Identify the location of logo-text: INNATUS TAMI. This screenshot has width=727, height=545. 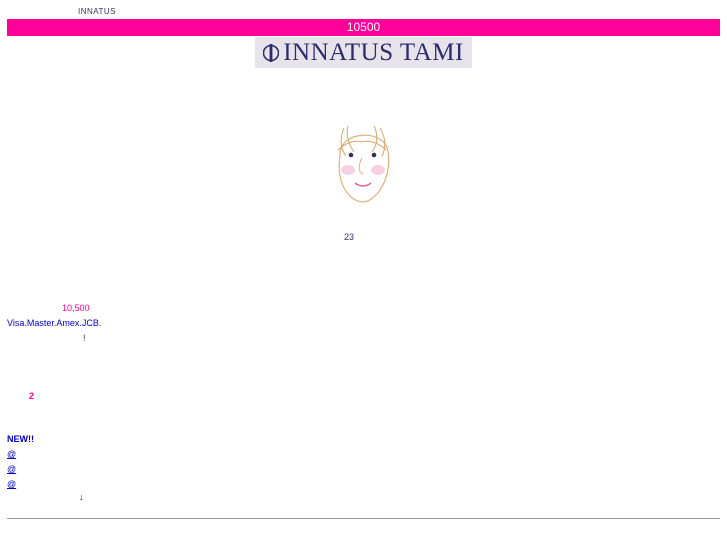
(373, 52).